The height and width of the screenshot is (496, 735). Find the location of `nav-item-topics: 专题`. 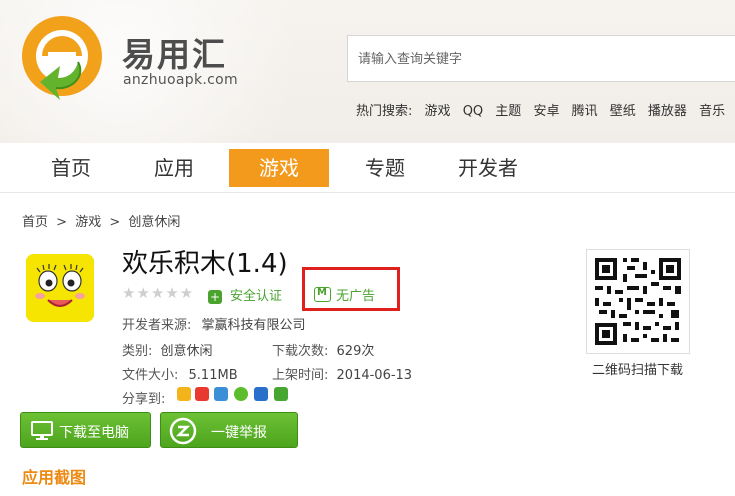

nav-item-topics: 专题 is located at coordinates (385, 168).